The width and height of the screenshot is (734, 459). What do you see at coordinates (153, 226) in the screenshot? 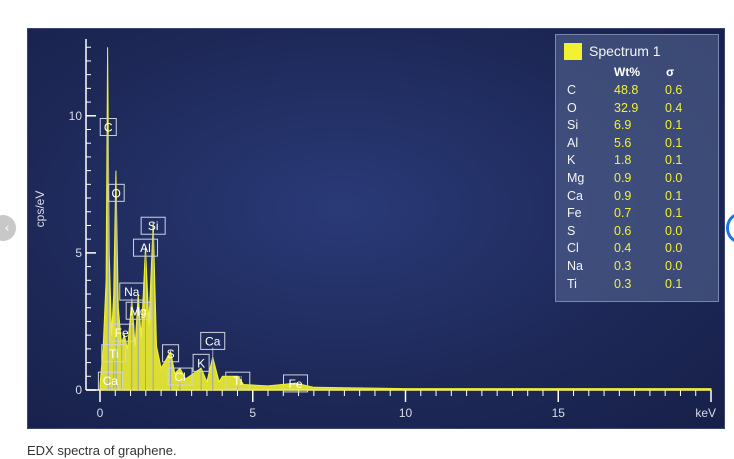
I see `peak-label: Si` at bounding box center [153, 226].